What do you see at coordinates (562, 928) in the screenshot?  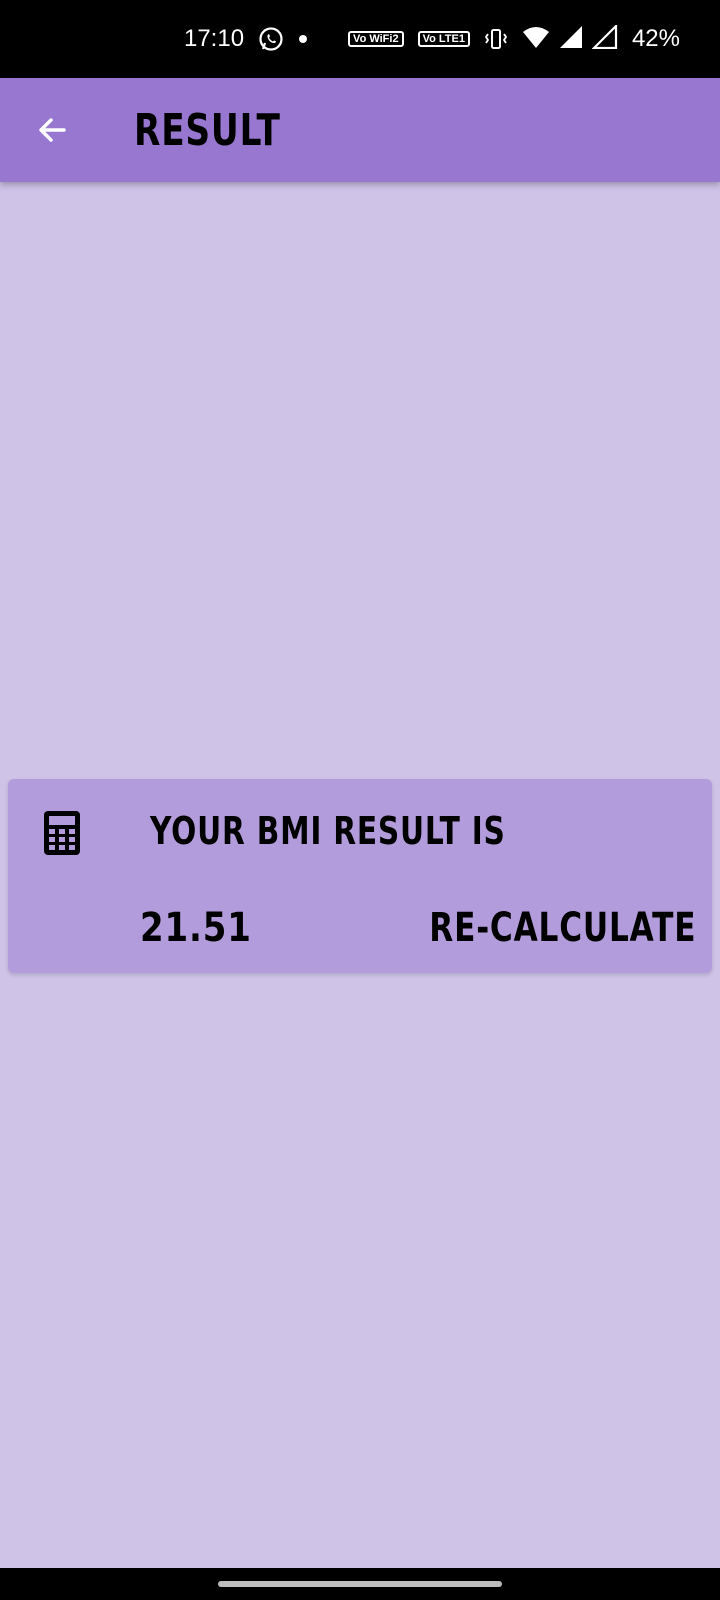 I see `recalculate-button: RE-CALCULATE` at bounding box center [562, 928].